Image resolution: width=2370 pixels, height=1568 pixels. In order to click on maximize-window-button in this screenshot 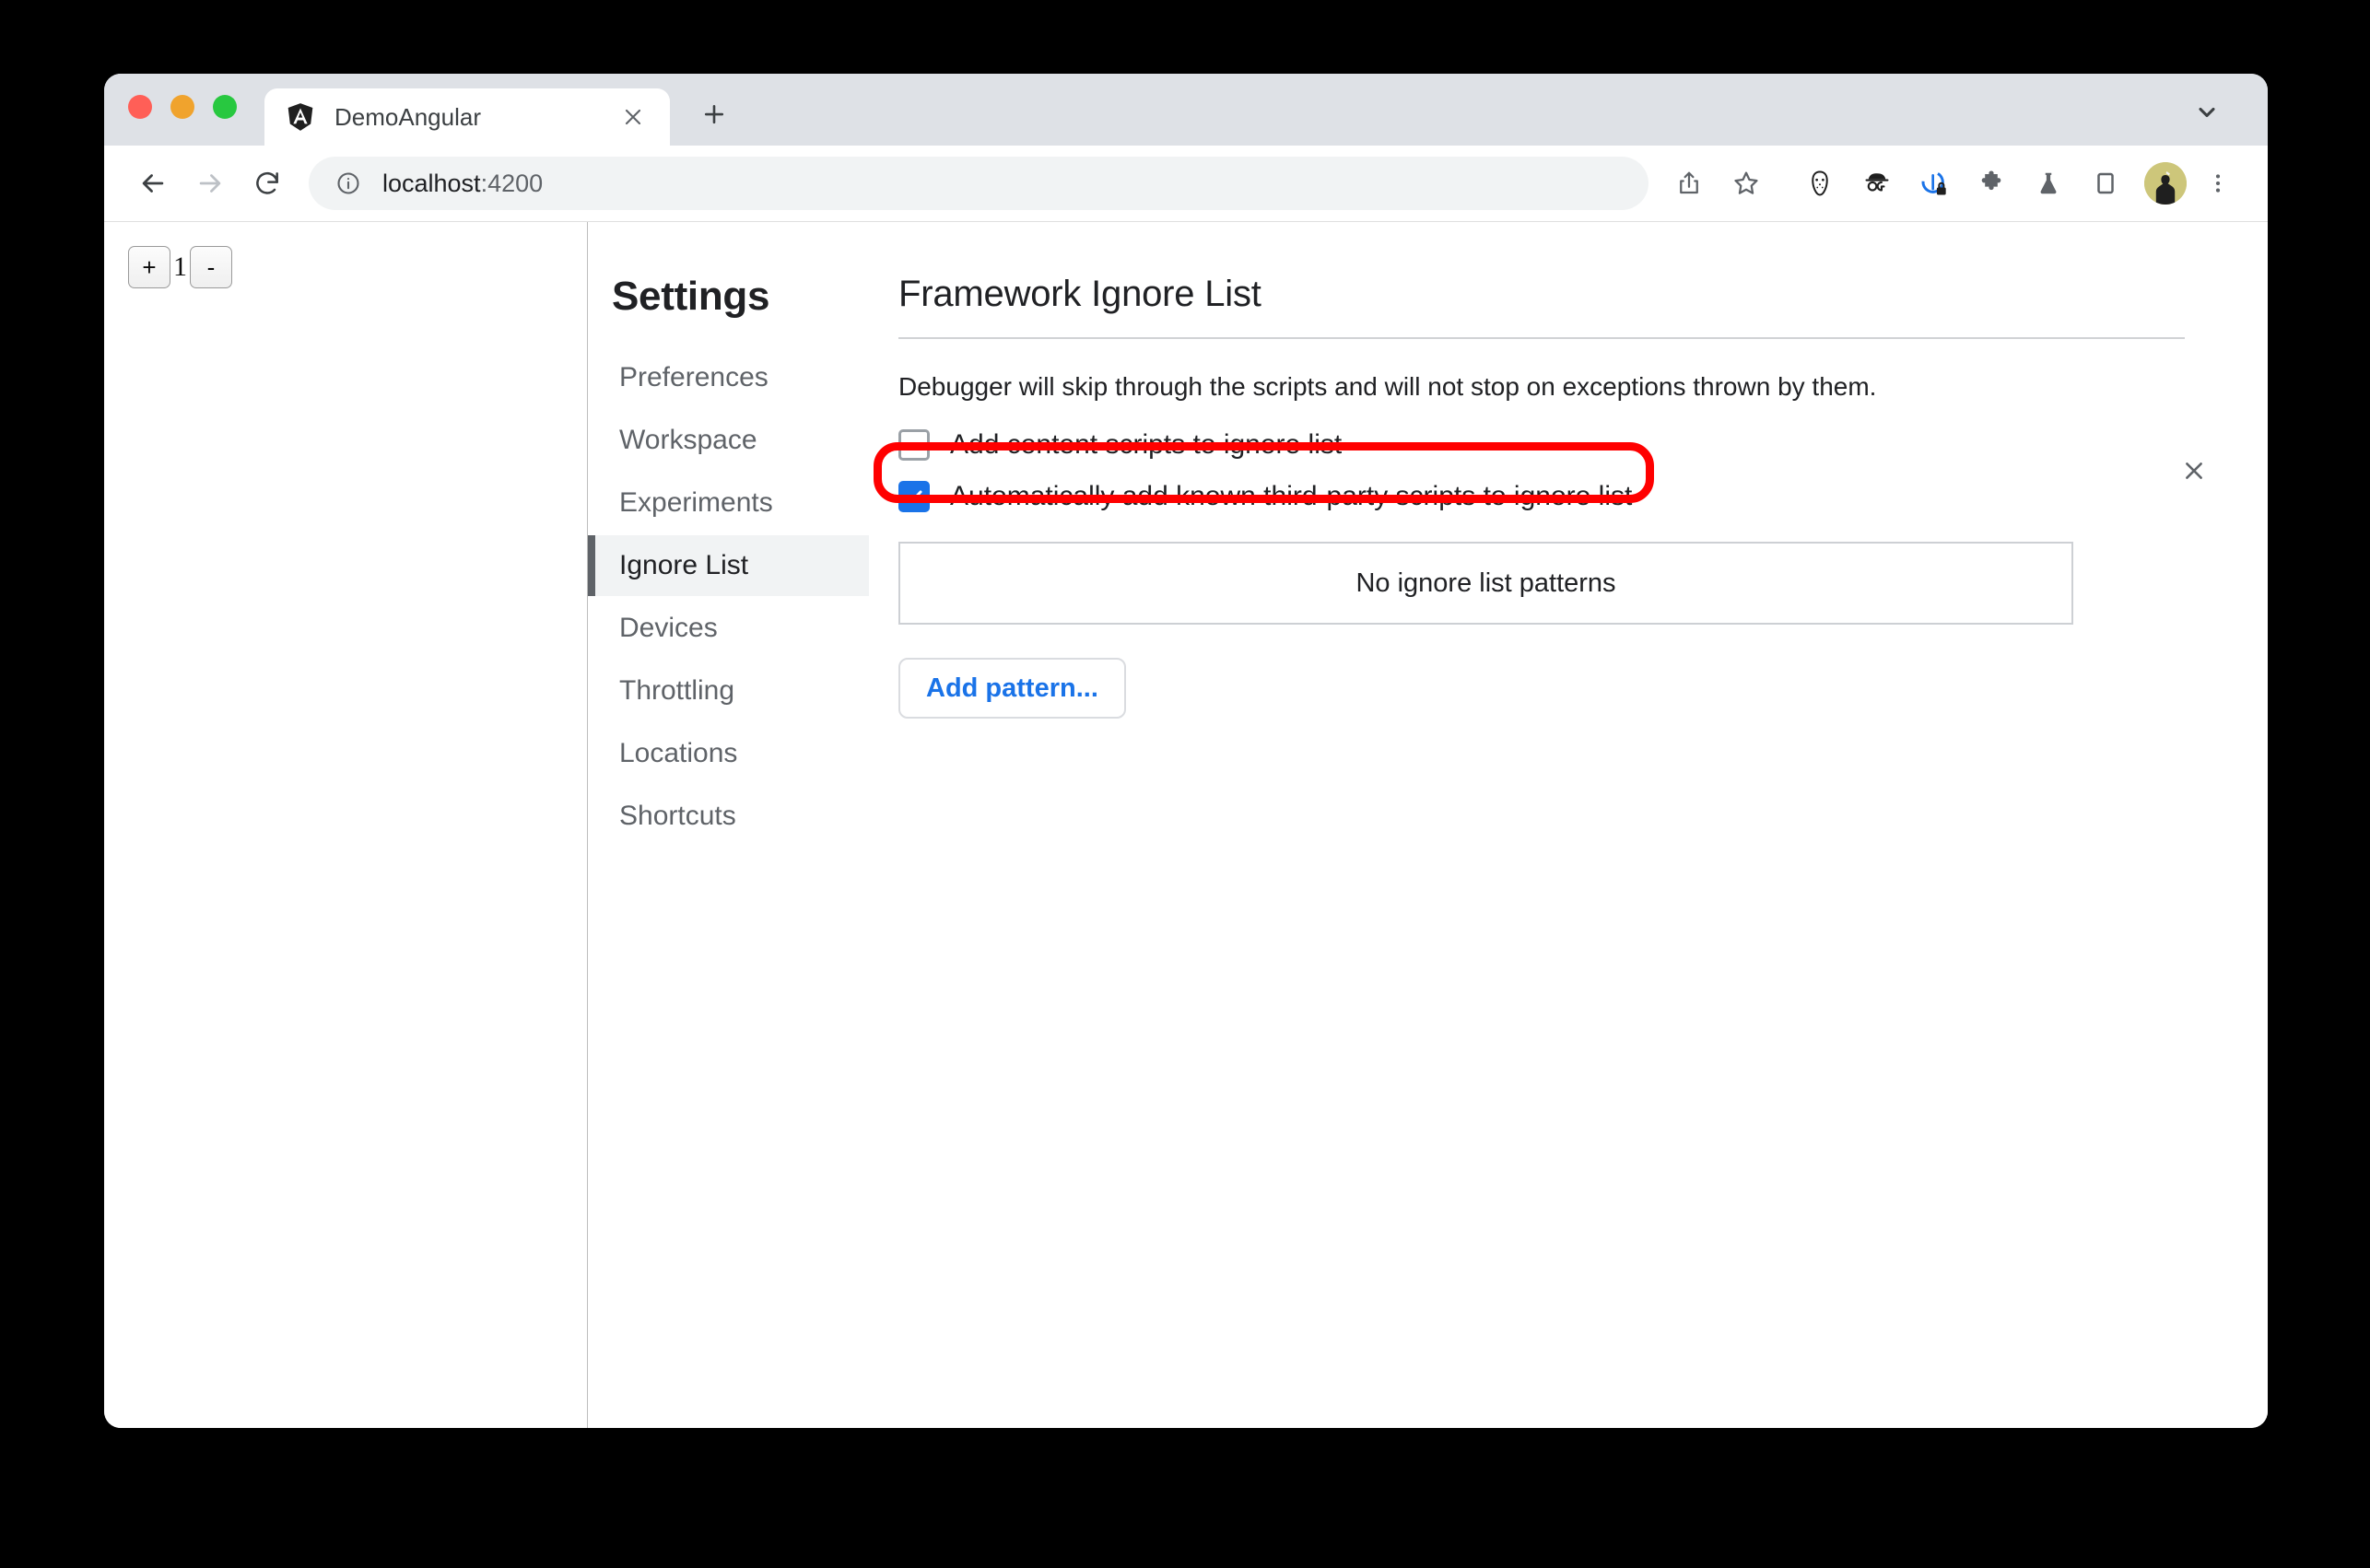, I will do `click(225, 107)`.